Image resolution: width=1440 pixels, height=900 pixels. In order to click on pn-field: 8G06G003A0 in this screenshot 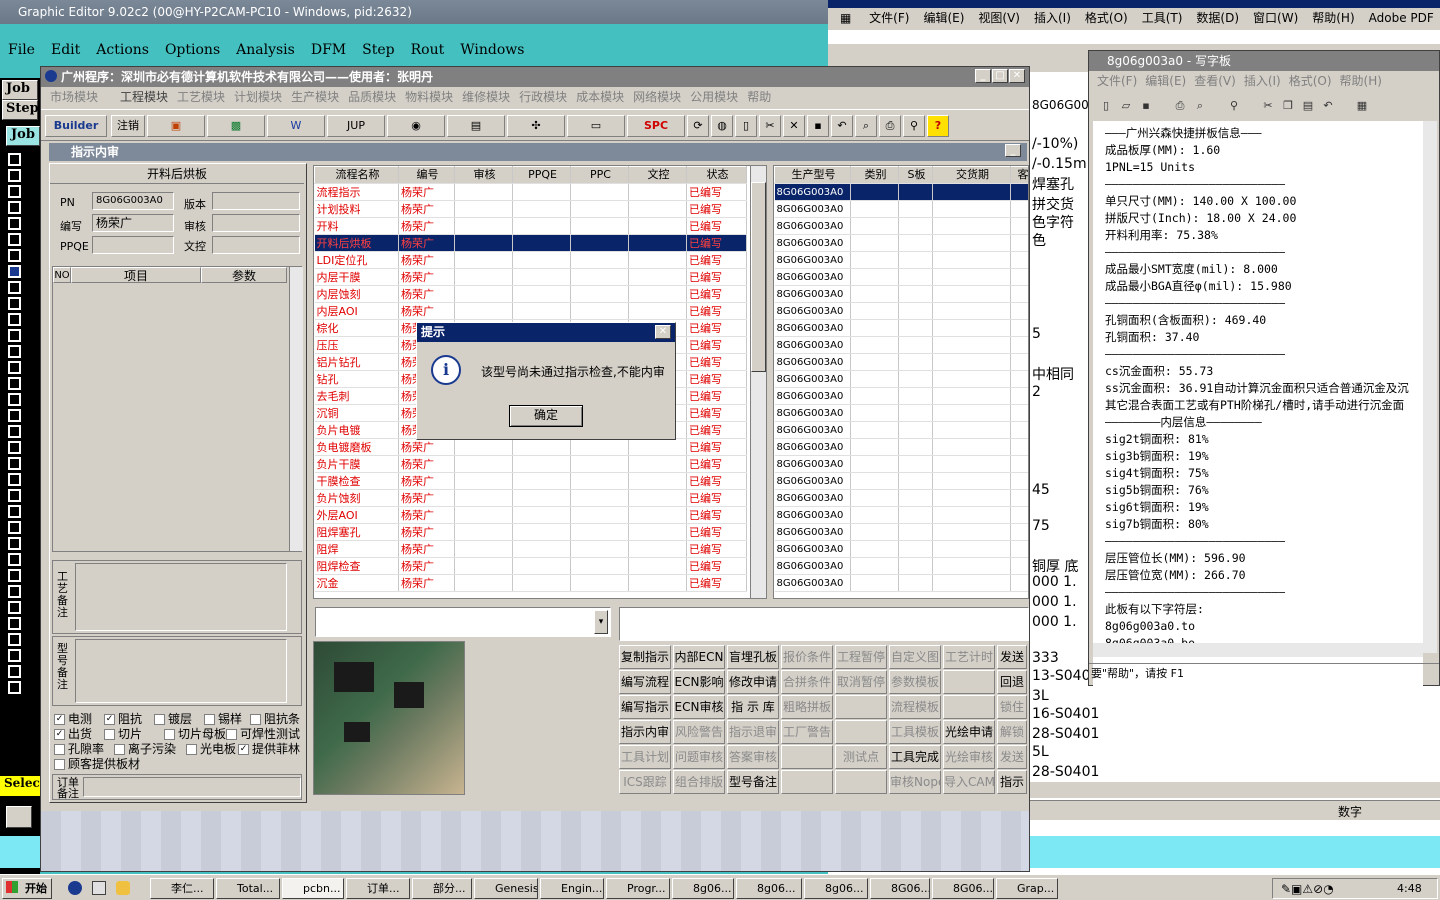, I will do `click(133, 201)`.